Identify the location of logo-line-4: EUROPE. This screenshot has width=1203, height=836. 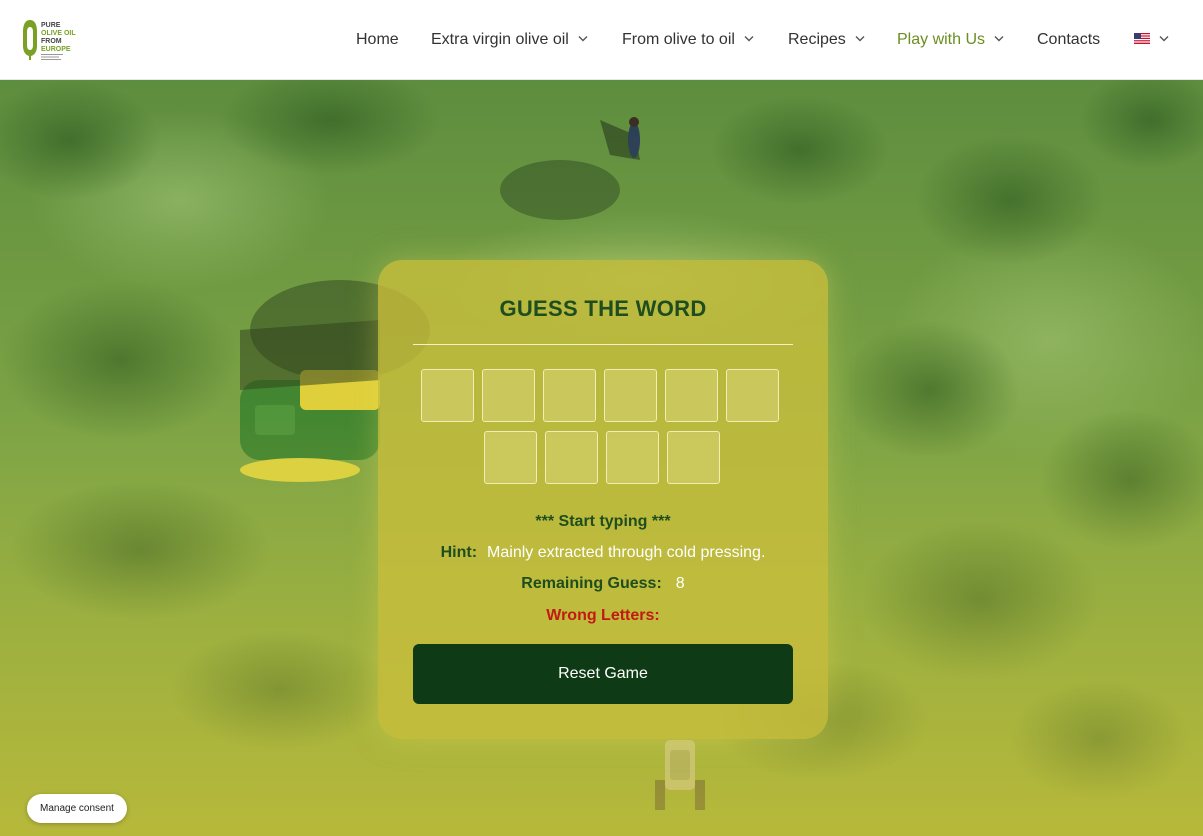
(56, 49).